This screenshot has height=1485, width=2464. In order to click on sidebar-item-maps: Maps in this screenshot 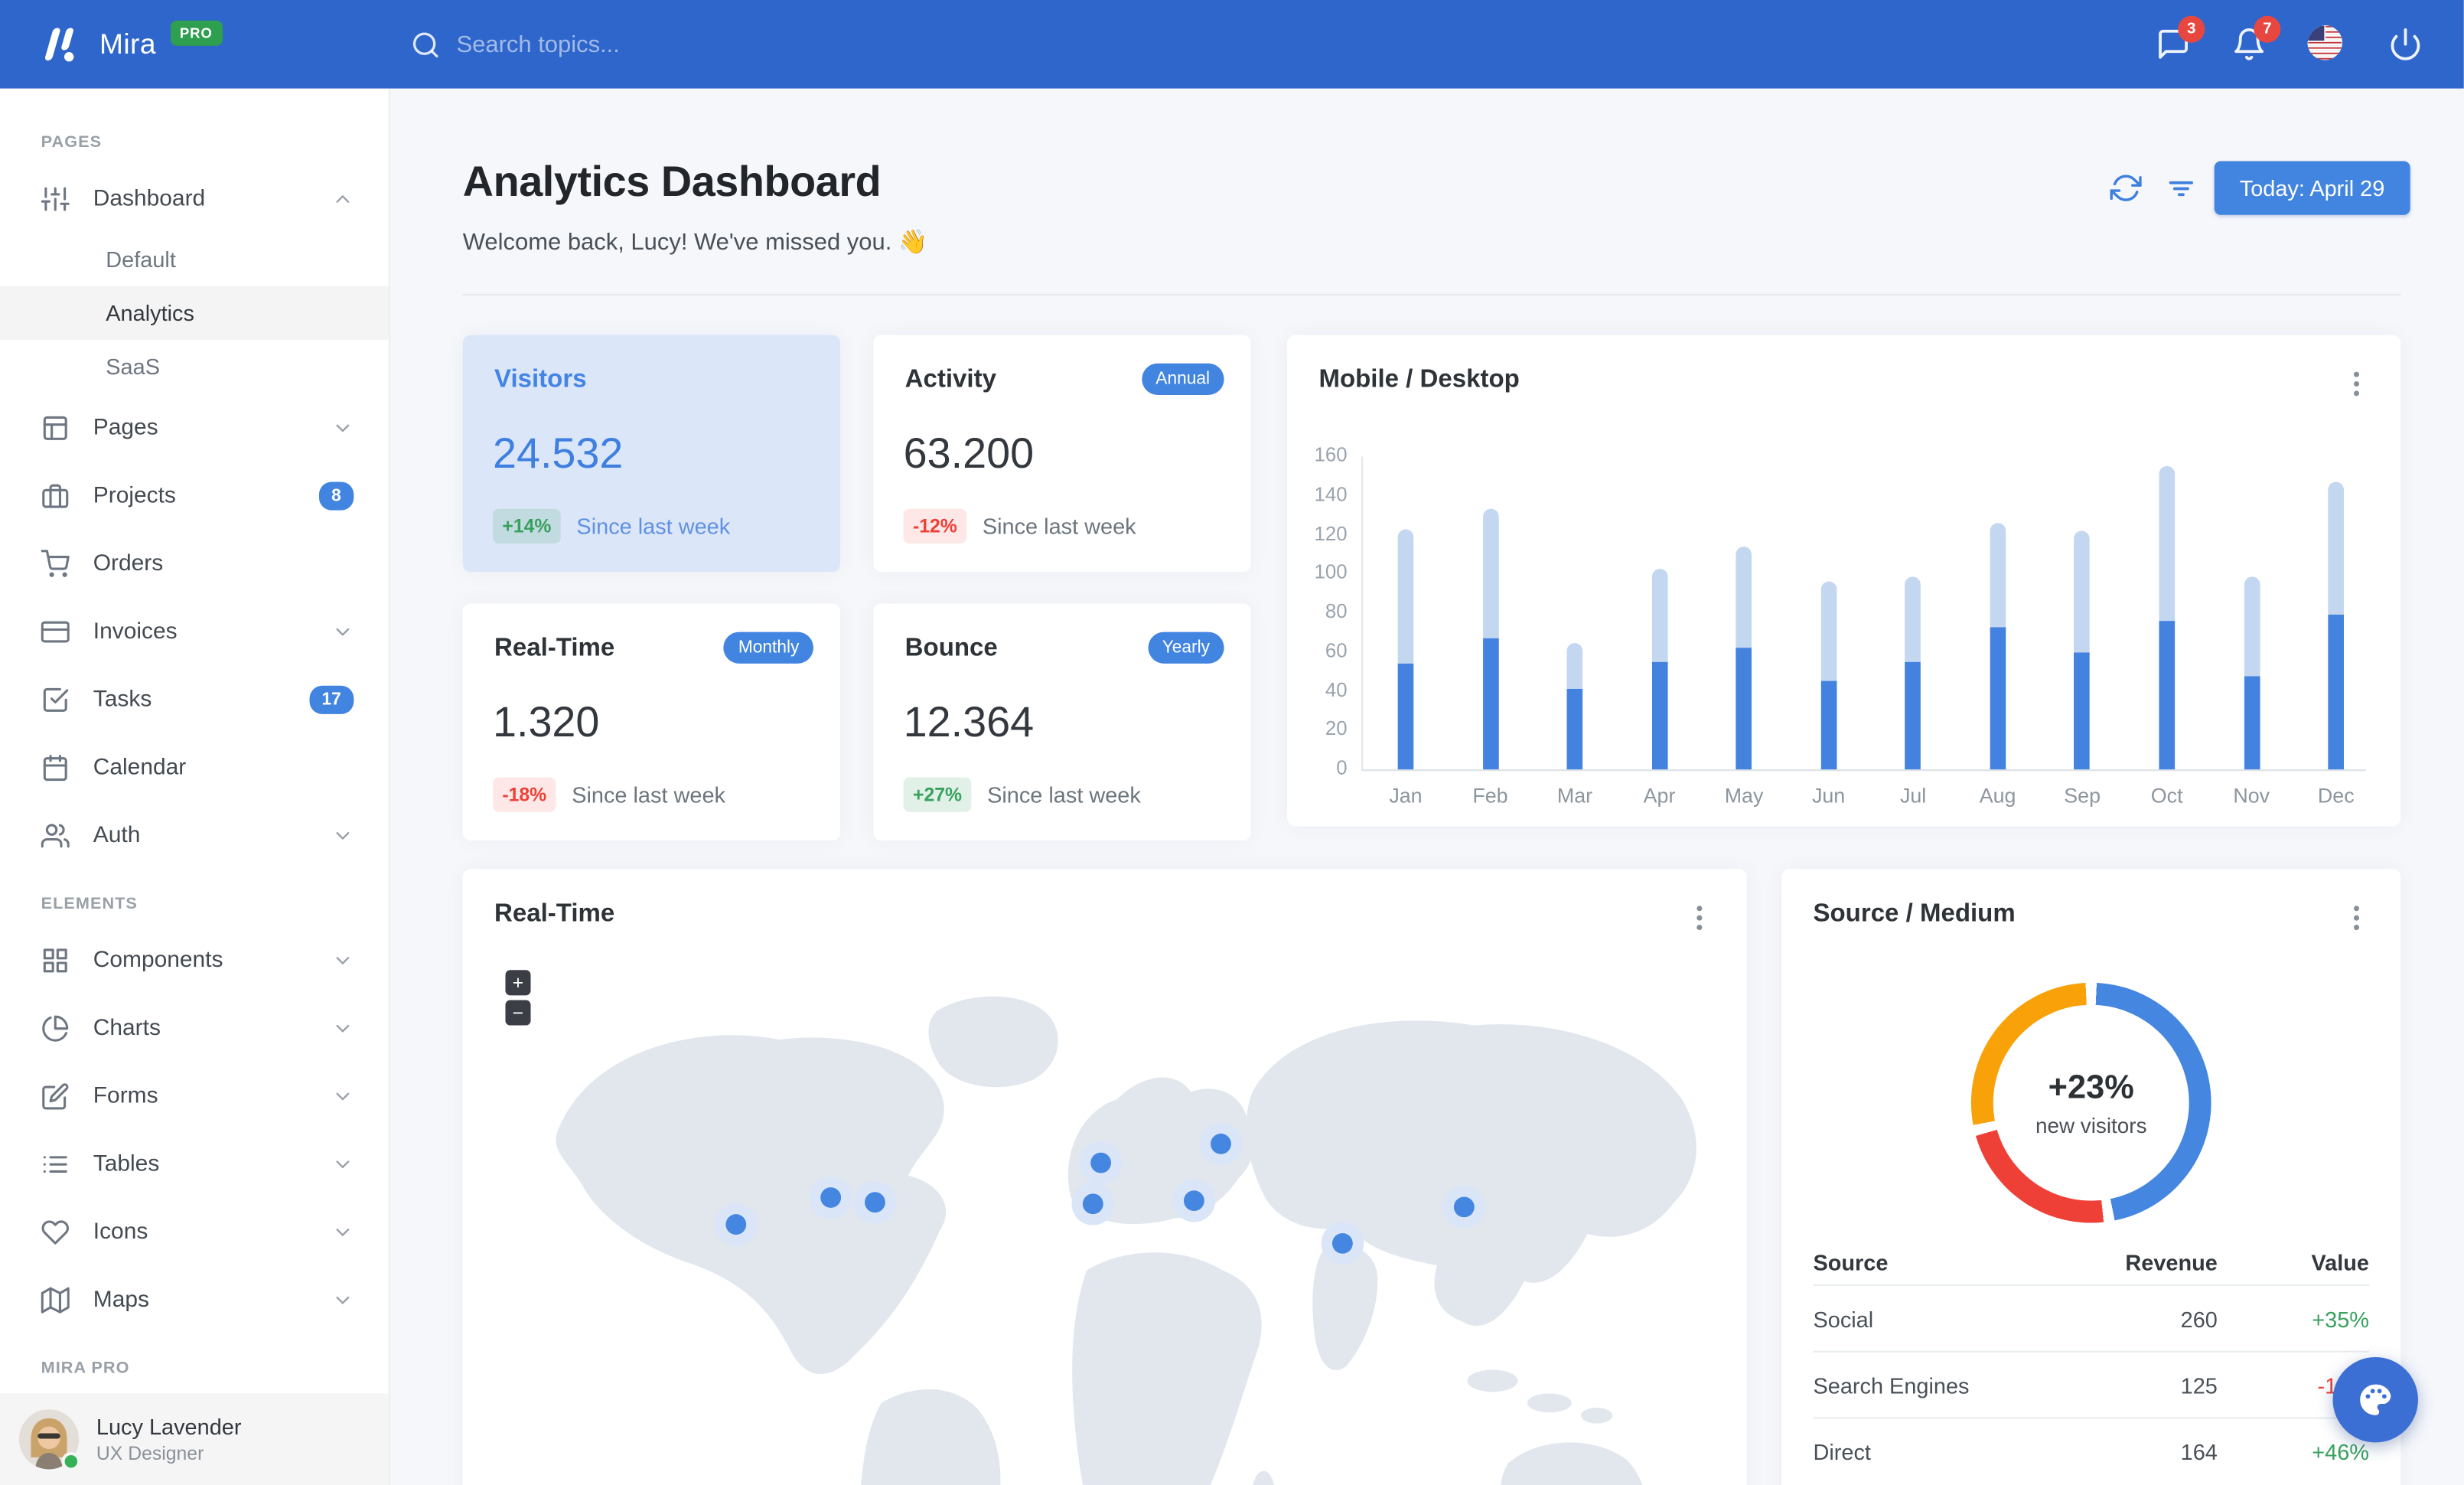, I will do `click(194, 1299)`.